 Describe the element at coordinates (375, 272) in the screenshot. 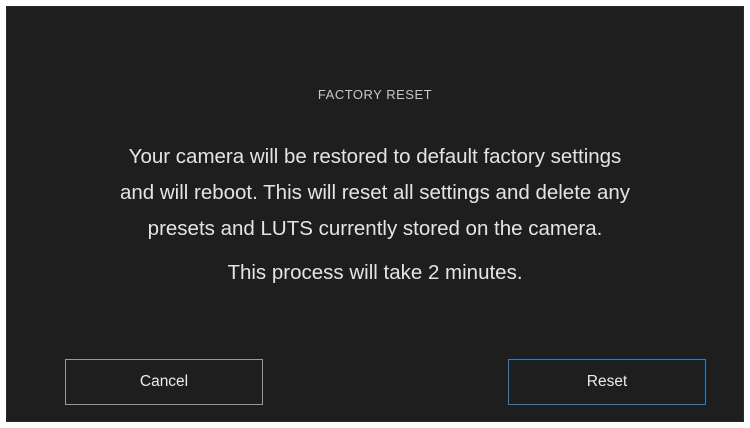

I see `dialog-duration-note: This process will take 2 minutes.` at that location.